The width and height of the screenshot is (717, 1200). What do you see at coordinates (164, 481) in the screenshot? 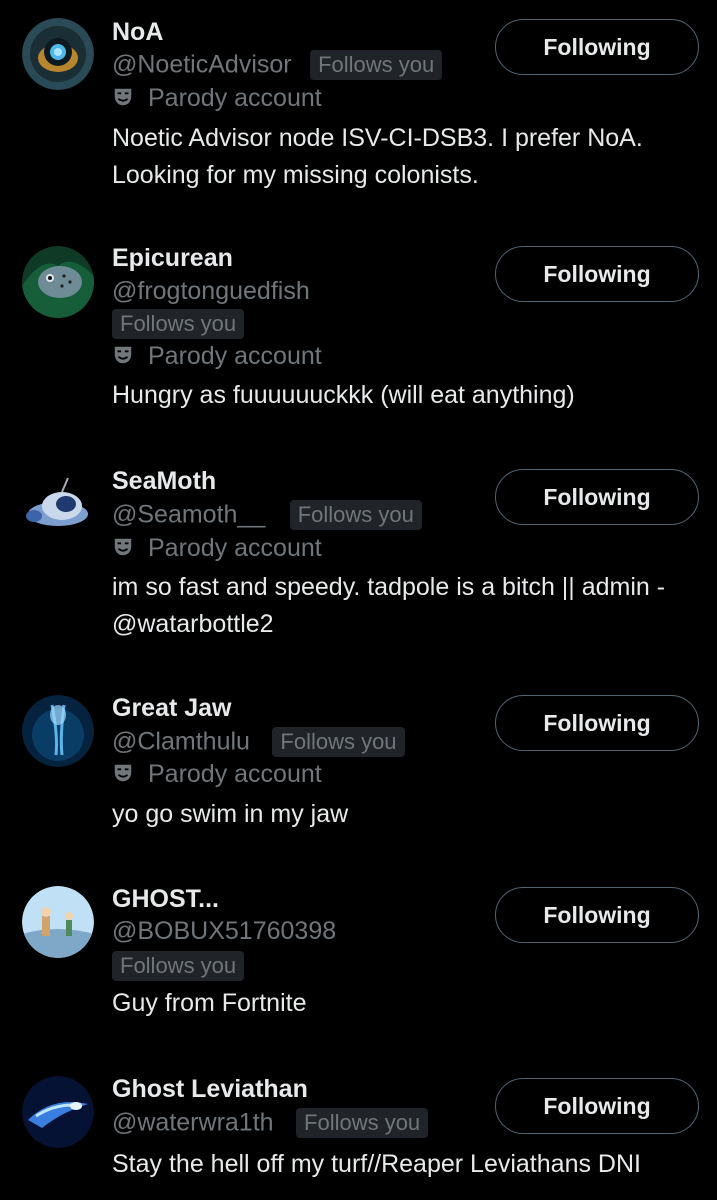
I see `display-name: SeaMoth` at bounding box center [164, 481].